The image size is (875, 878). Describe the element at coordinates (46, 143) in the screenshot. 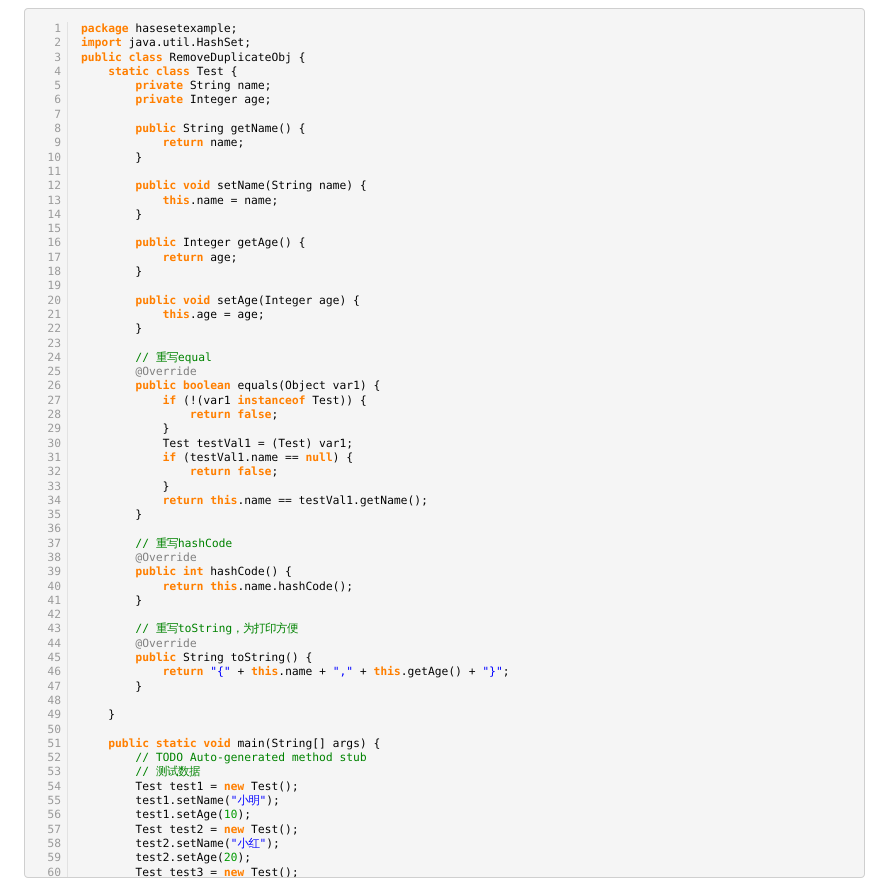

I see `line-number: 9` at that location.